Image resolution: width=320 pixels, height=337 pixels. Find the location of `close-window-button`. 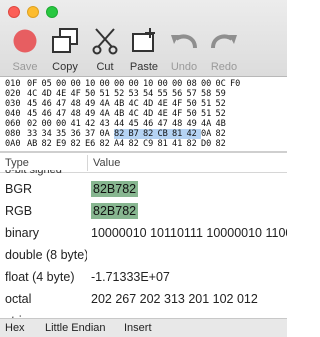

close-window-button is located at coordinates (14, 12).